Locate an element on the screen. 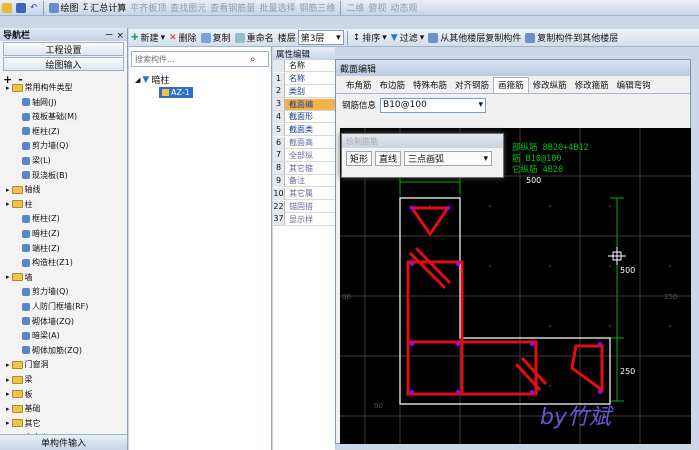  tree-folder: ▸ 门窗洞 is located at coordinates (27, 364).